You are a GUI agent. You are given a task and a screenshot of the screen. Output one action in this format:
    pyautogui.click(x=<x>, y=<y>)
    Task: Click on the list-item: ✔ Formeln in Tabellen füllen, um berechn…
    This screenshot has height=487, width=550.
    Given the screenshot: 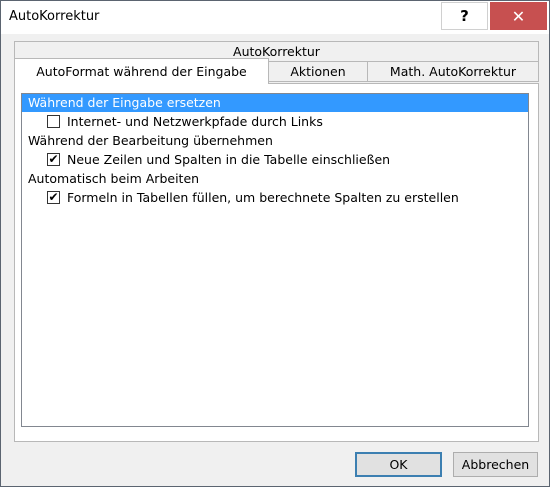 What is the action you would take?
    pyautogui.click(x=275, y=198)
    